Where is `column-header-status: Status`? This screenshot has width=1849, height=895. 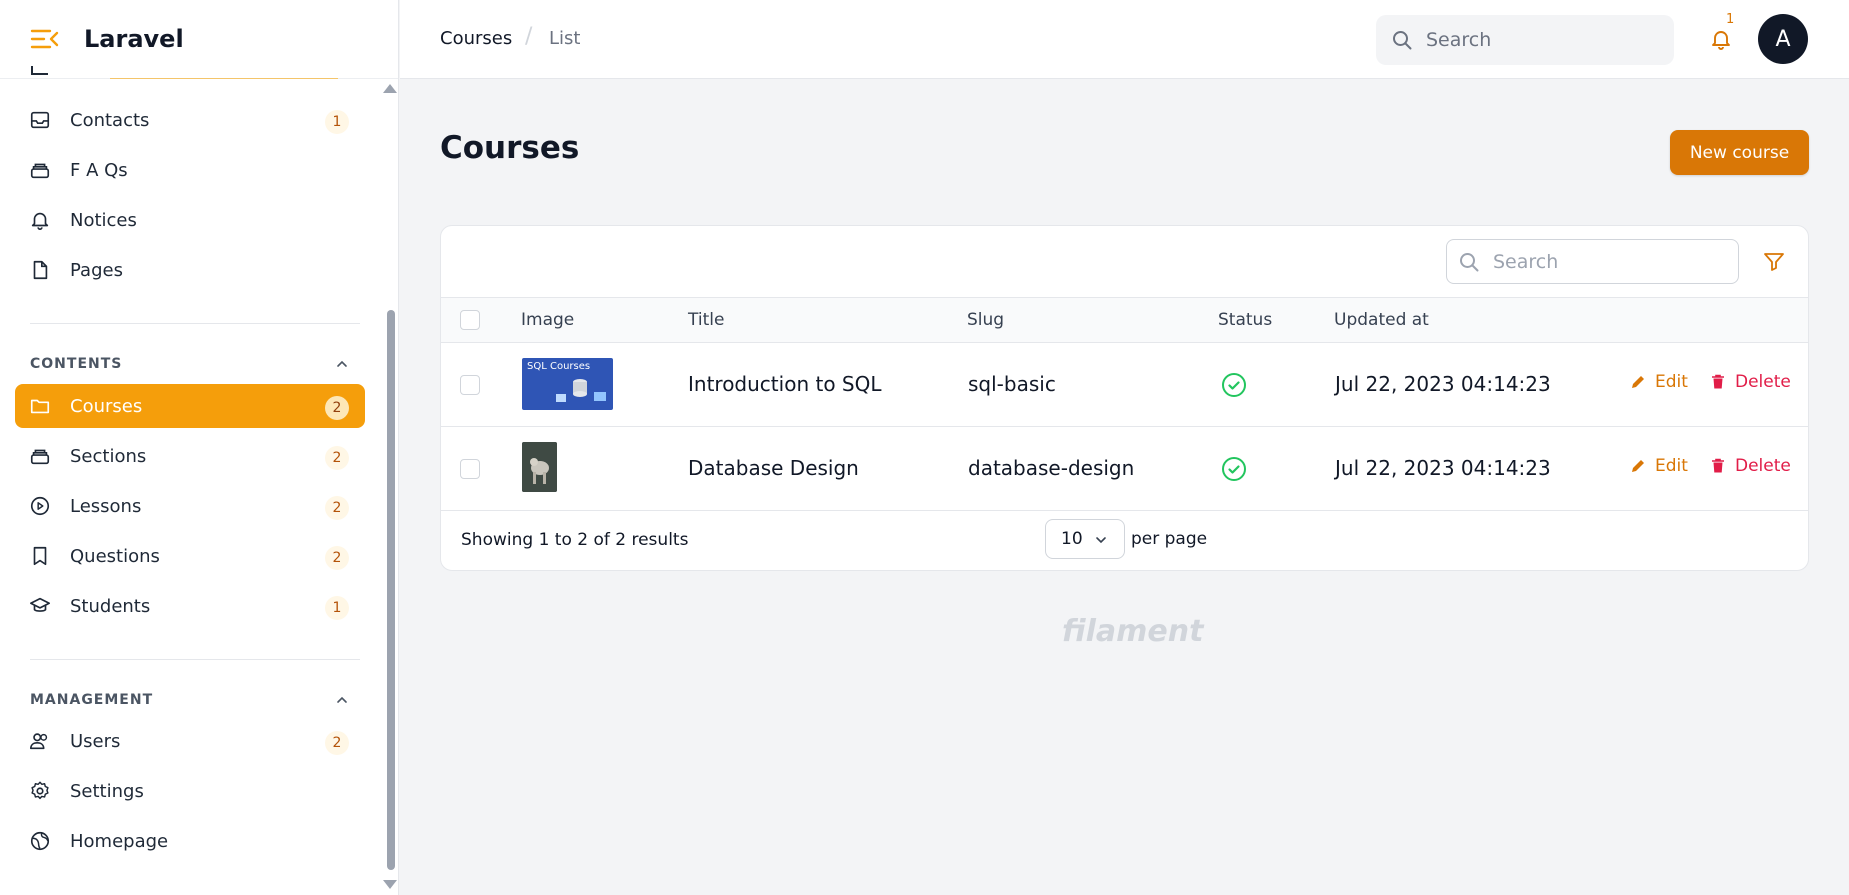
column-header-status: Status is located at coordinates (1245, 320).